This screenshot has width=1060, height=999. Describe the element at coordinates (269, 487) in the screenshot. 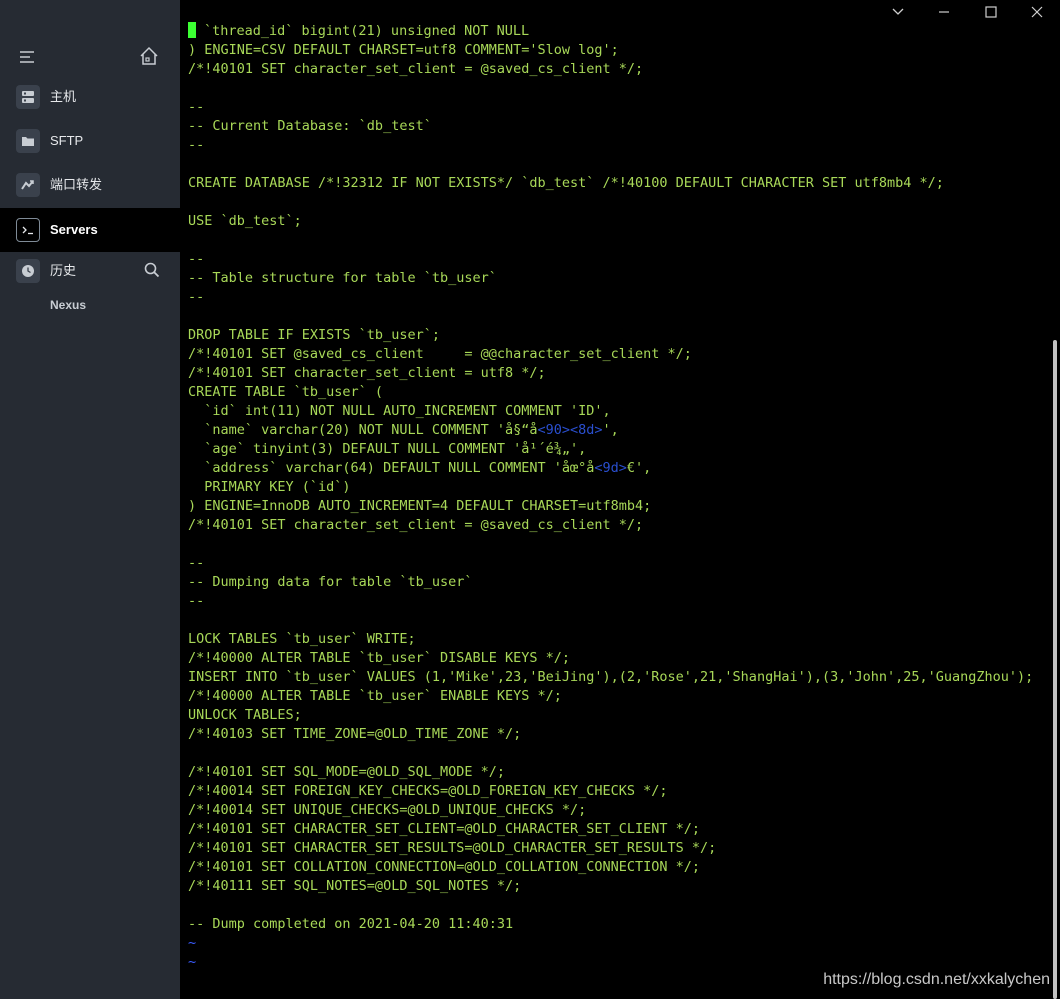

I see `terminal-line: PRIMARY KEY (`id`)` at that location.